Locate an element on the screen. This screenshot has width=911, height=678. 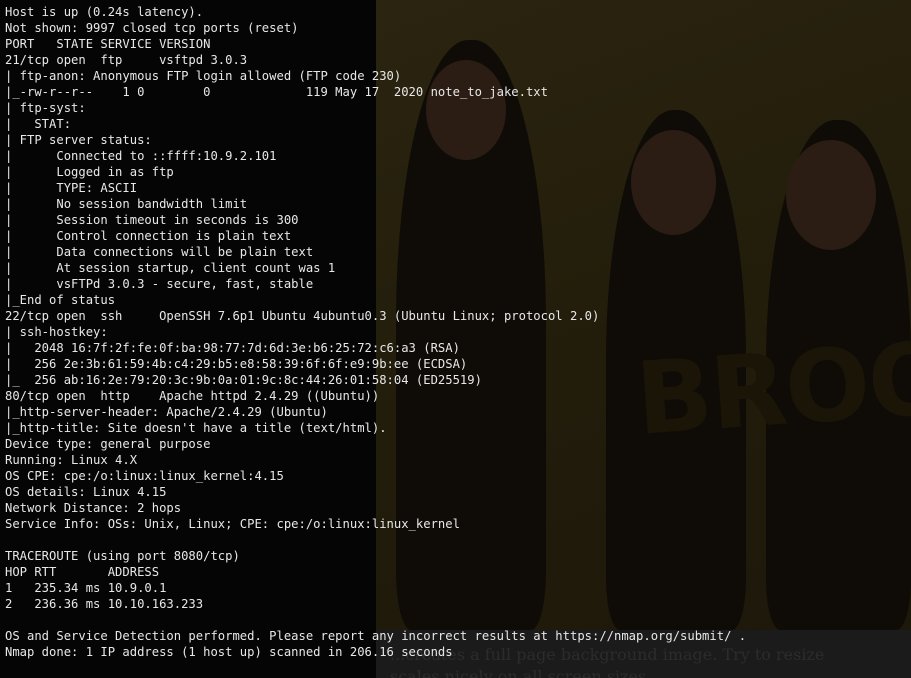
terminal-line: | TYPE: ASCII is located at coordinates (71, 188).